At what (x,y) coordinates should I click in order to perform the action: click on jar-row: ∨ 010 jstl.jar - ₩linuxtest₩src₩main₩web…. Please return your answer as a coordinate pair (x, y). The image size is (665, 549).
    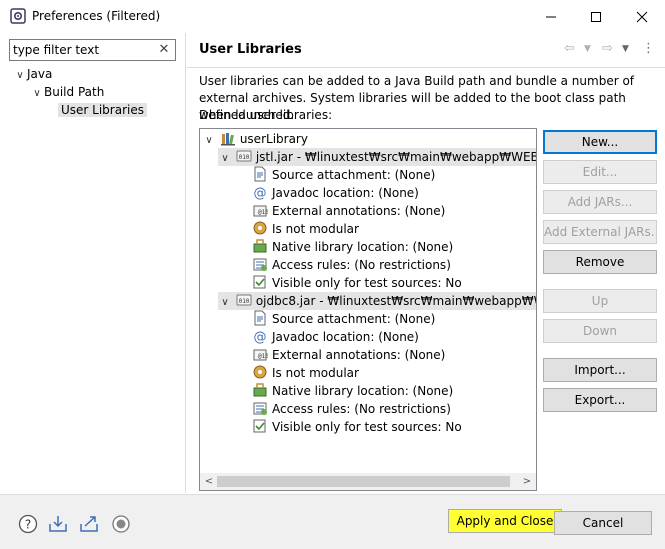
    Looking at the image, I should click on (377, 157).